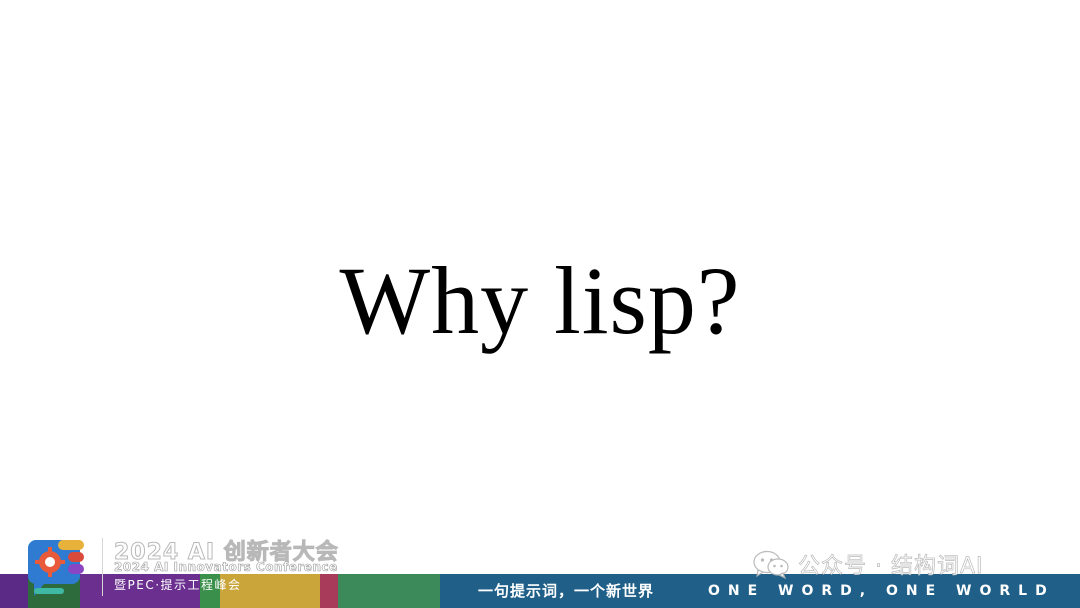 Image resolution: width=1080 pixels, height=608 pixels. Describe the element at coordinates (102, 567) in the screenshot. I see `conference-divider` at that location.